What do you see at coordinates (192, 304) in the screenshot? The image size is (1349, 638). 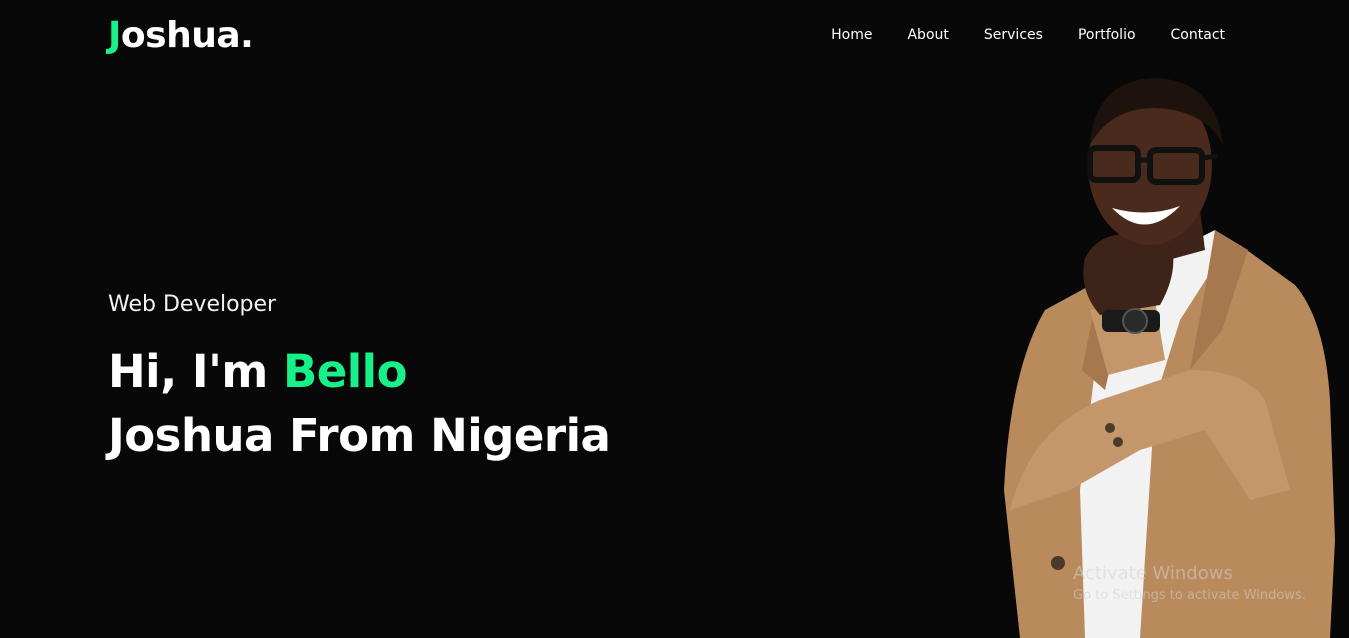 I see `hero-subtitle: Web Developer` at bounding box center [192, 304].